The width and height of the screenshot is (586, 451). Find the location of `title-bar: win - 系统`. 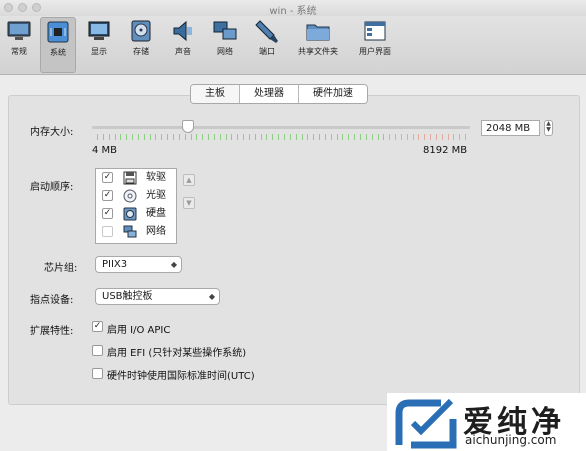

title-bar: win - 系统 is located at coordinates (293, 8).